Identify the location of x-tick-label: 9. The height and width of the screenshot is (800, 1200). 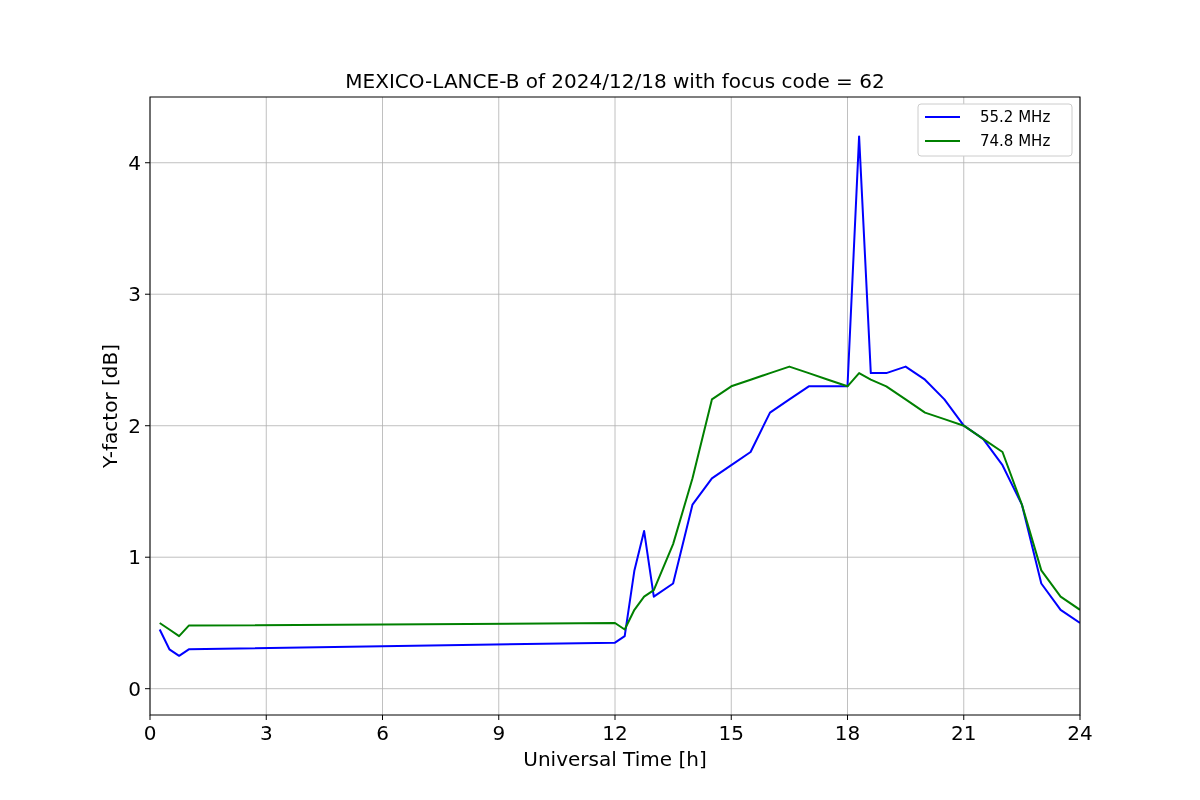
(499, 733).